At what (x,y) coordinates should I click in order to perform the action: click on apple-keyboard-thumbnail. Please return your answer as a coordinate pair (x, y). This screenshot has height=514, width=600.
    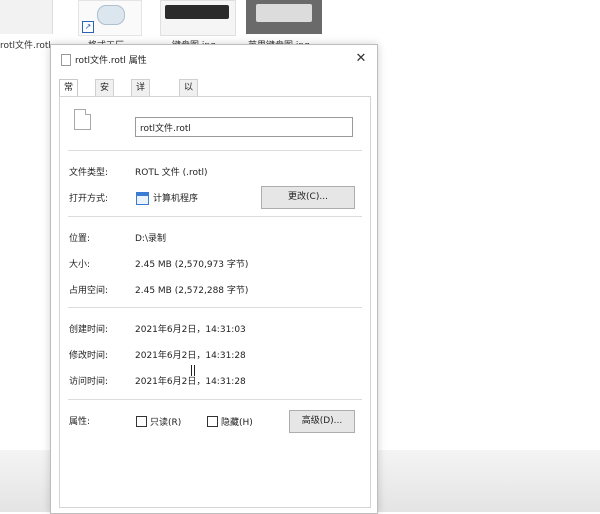
    Looking at the image, I should click on (284, 17).